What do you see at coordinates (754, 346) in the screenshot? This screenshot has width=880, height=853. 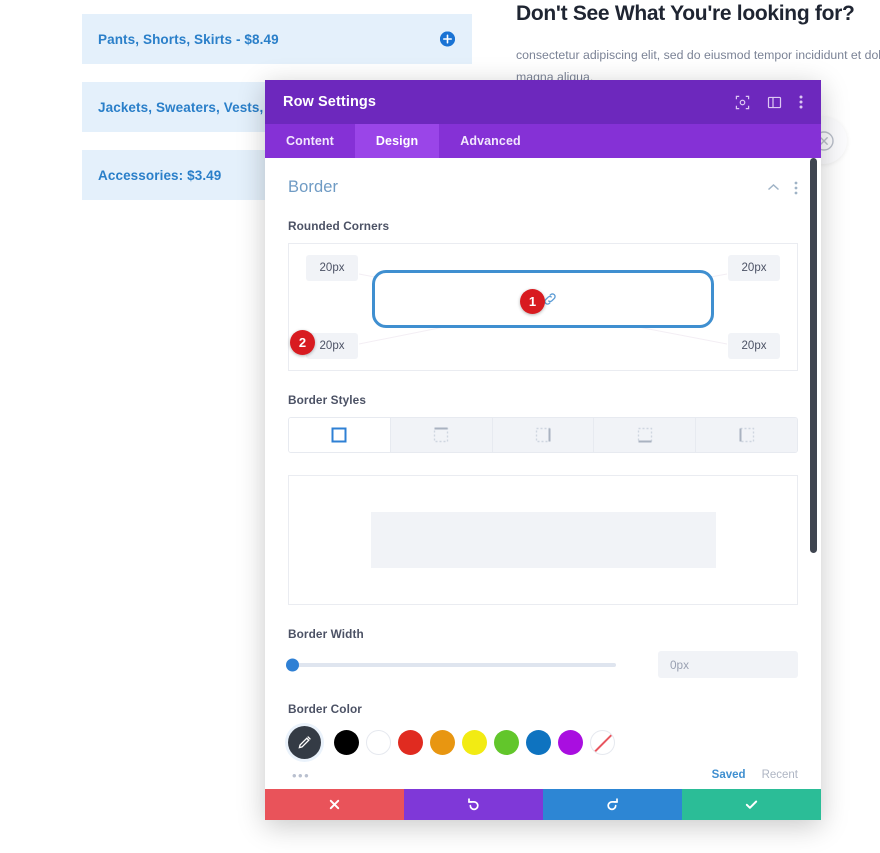 I see `corner-input-bottom-right: 20px` at bounding box center [754, 346].